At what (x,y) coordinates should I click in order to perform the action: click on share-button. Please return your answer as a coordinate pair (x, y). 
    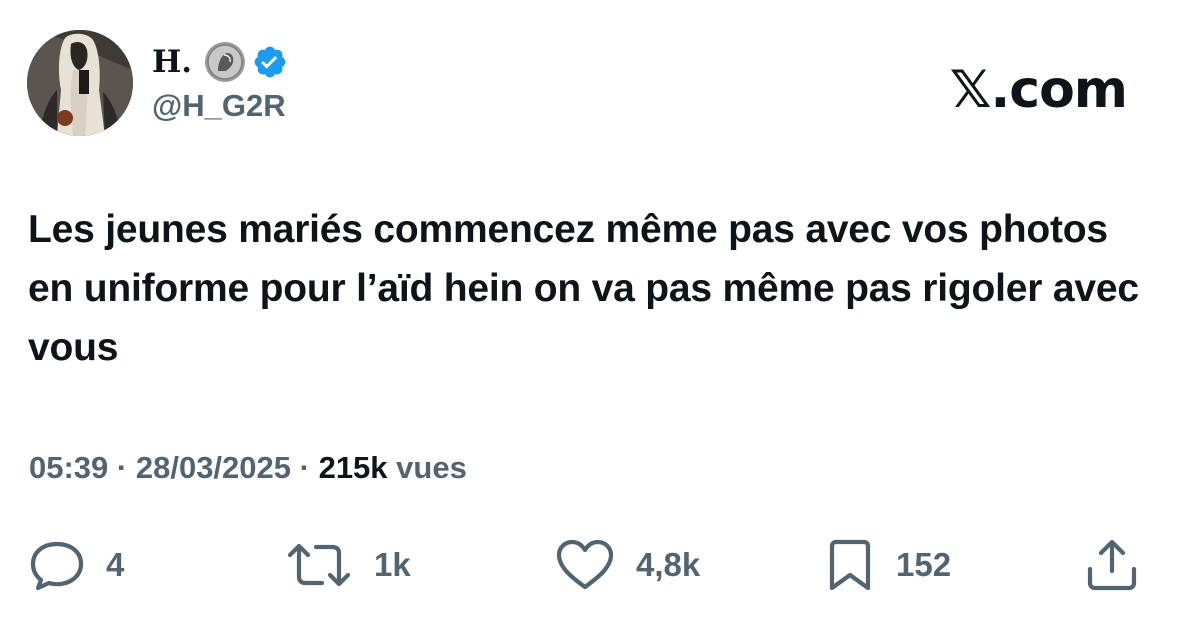
    Looking at the image, I should click on (1112, 565).